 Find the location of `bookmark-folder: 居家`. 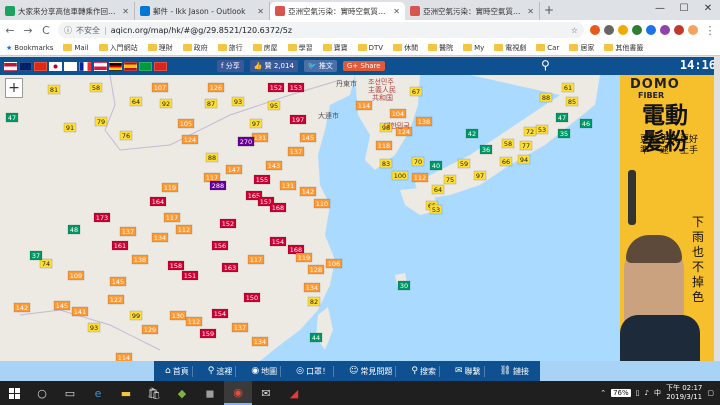

bookmark-folder: 居家 is located at coordinates (581, 48).